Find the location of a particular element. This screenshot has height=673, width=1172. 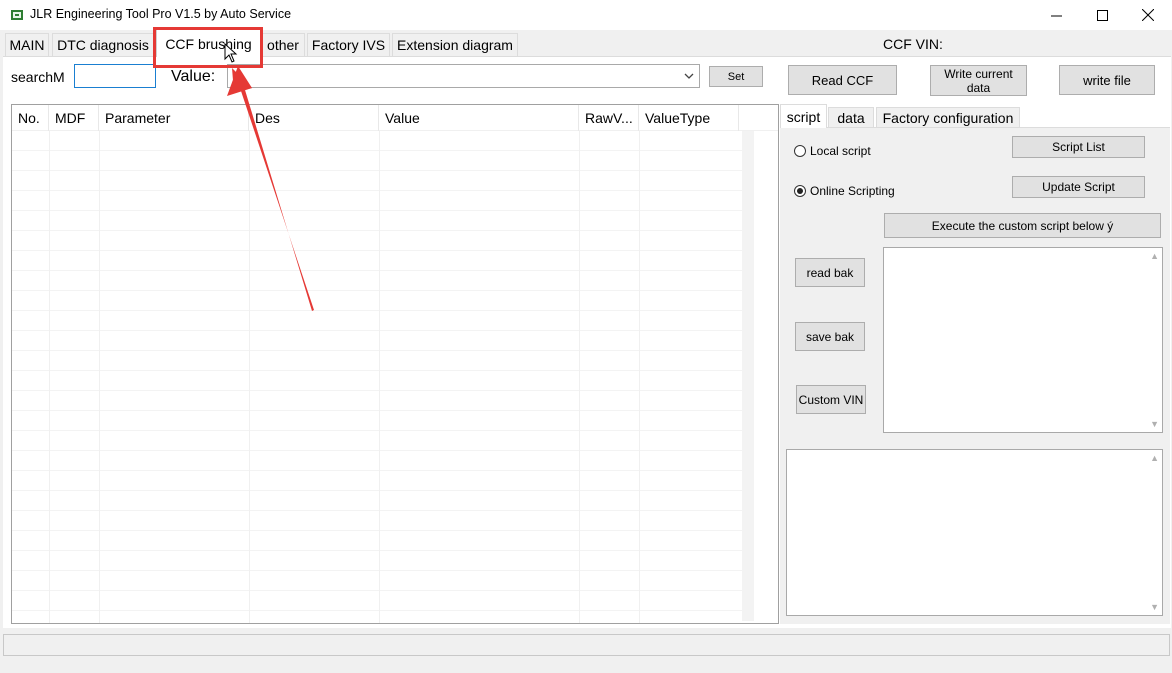

save-bak-button: save bak is located at coordinates (830, 336).